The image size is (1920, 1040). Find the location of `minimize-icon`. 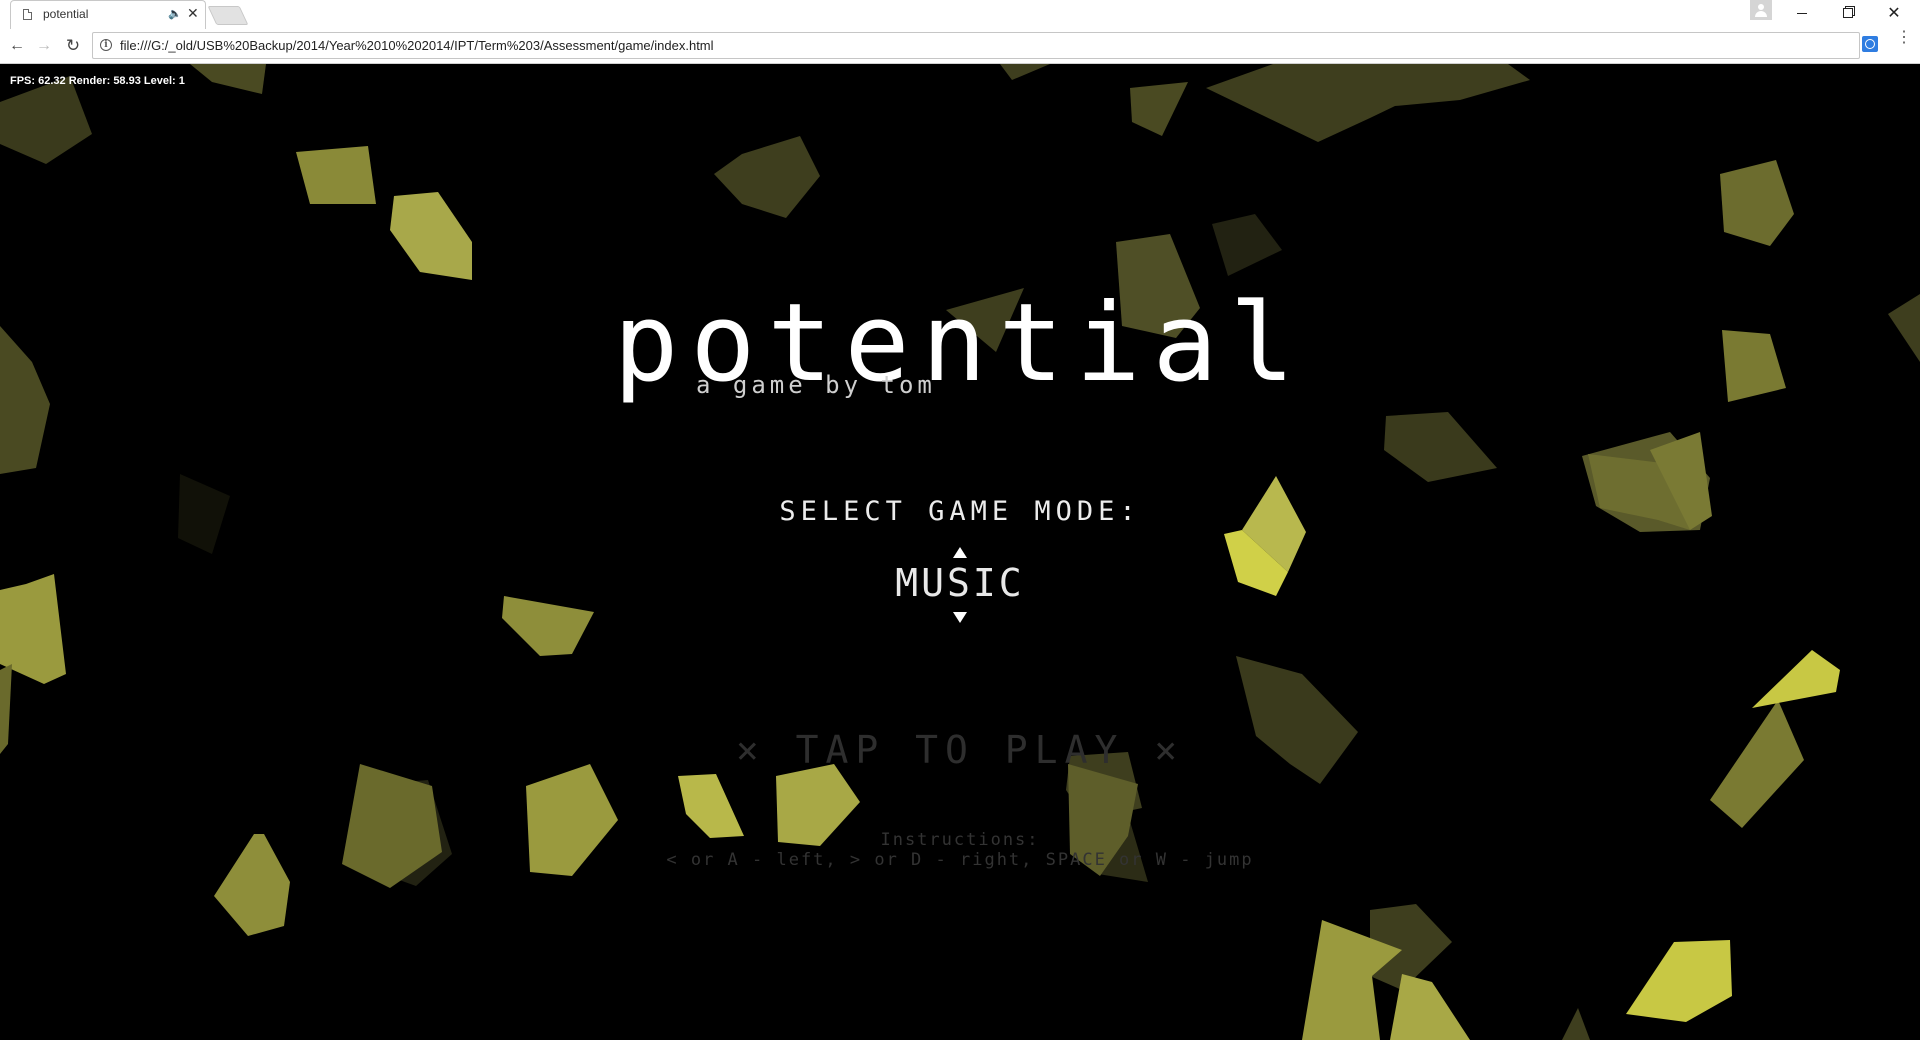

minimize-icon is located at coordinates (1802, 13).